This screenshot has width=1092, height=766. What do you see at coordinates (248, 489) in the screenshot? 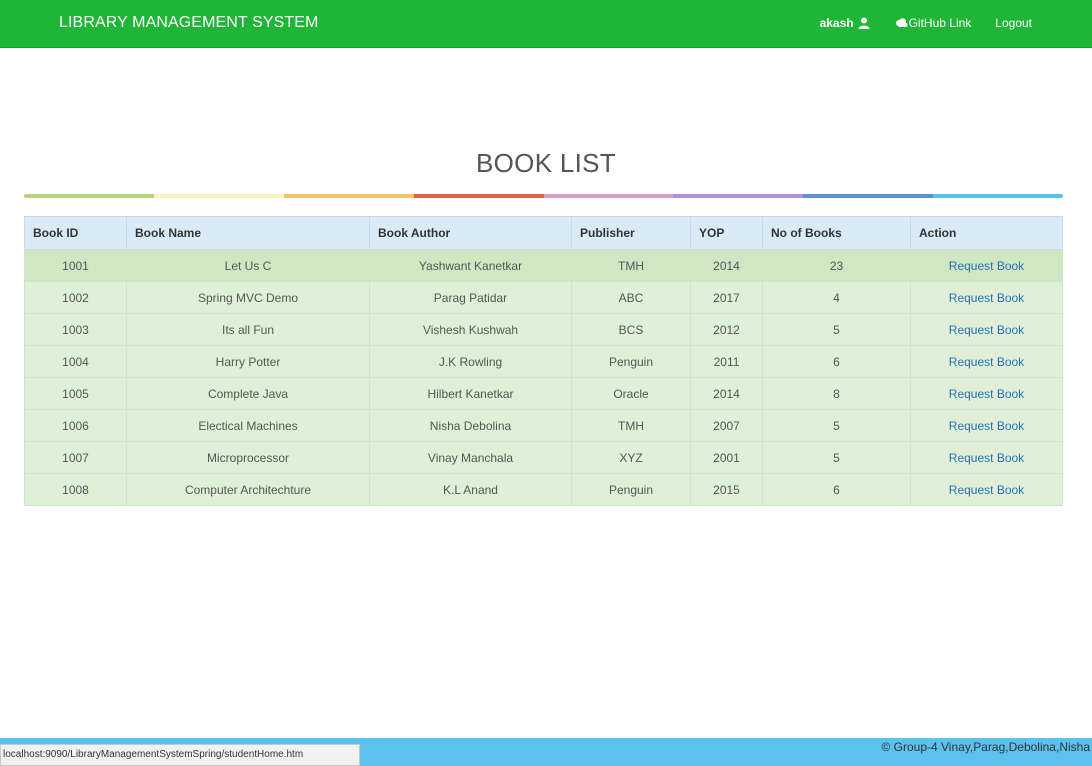
I see `cell-book-name: Computer Architechture` at bounding box center [248, 489].